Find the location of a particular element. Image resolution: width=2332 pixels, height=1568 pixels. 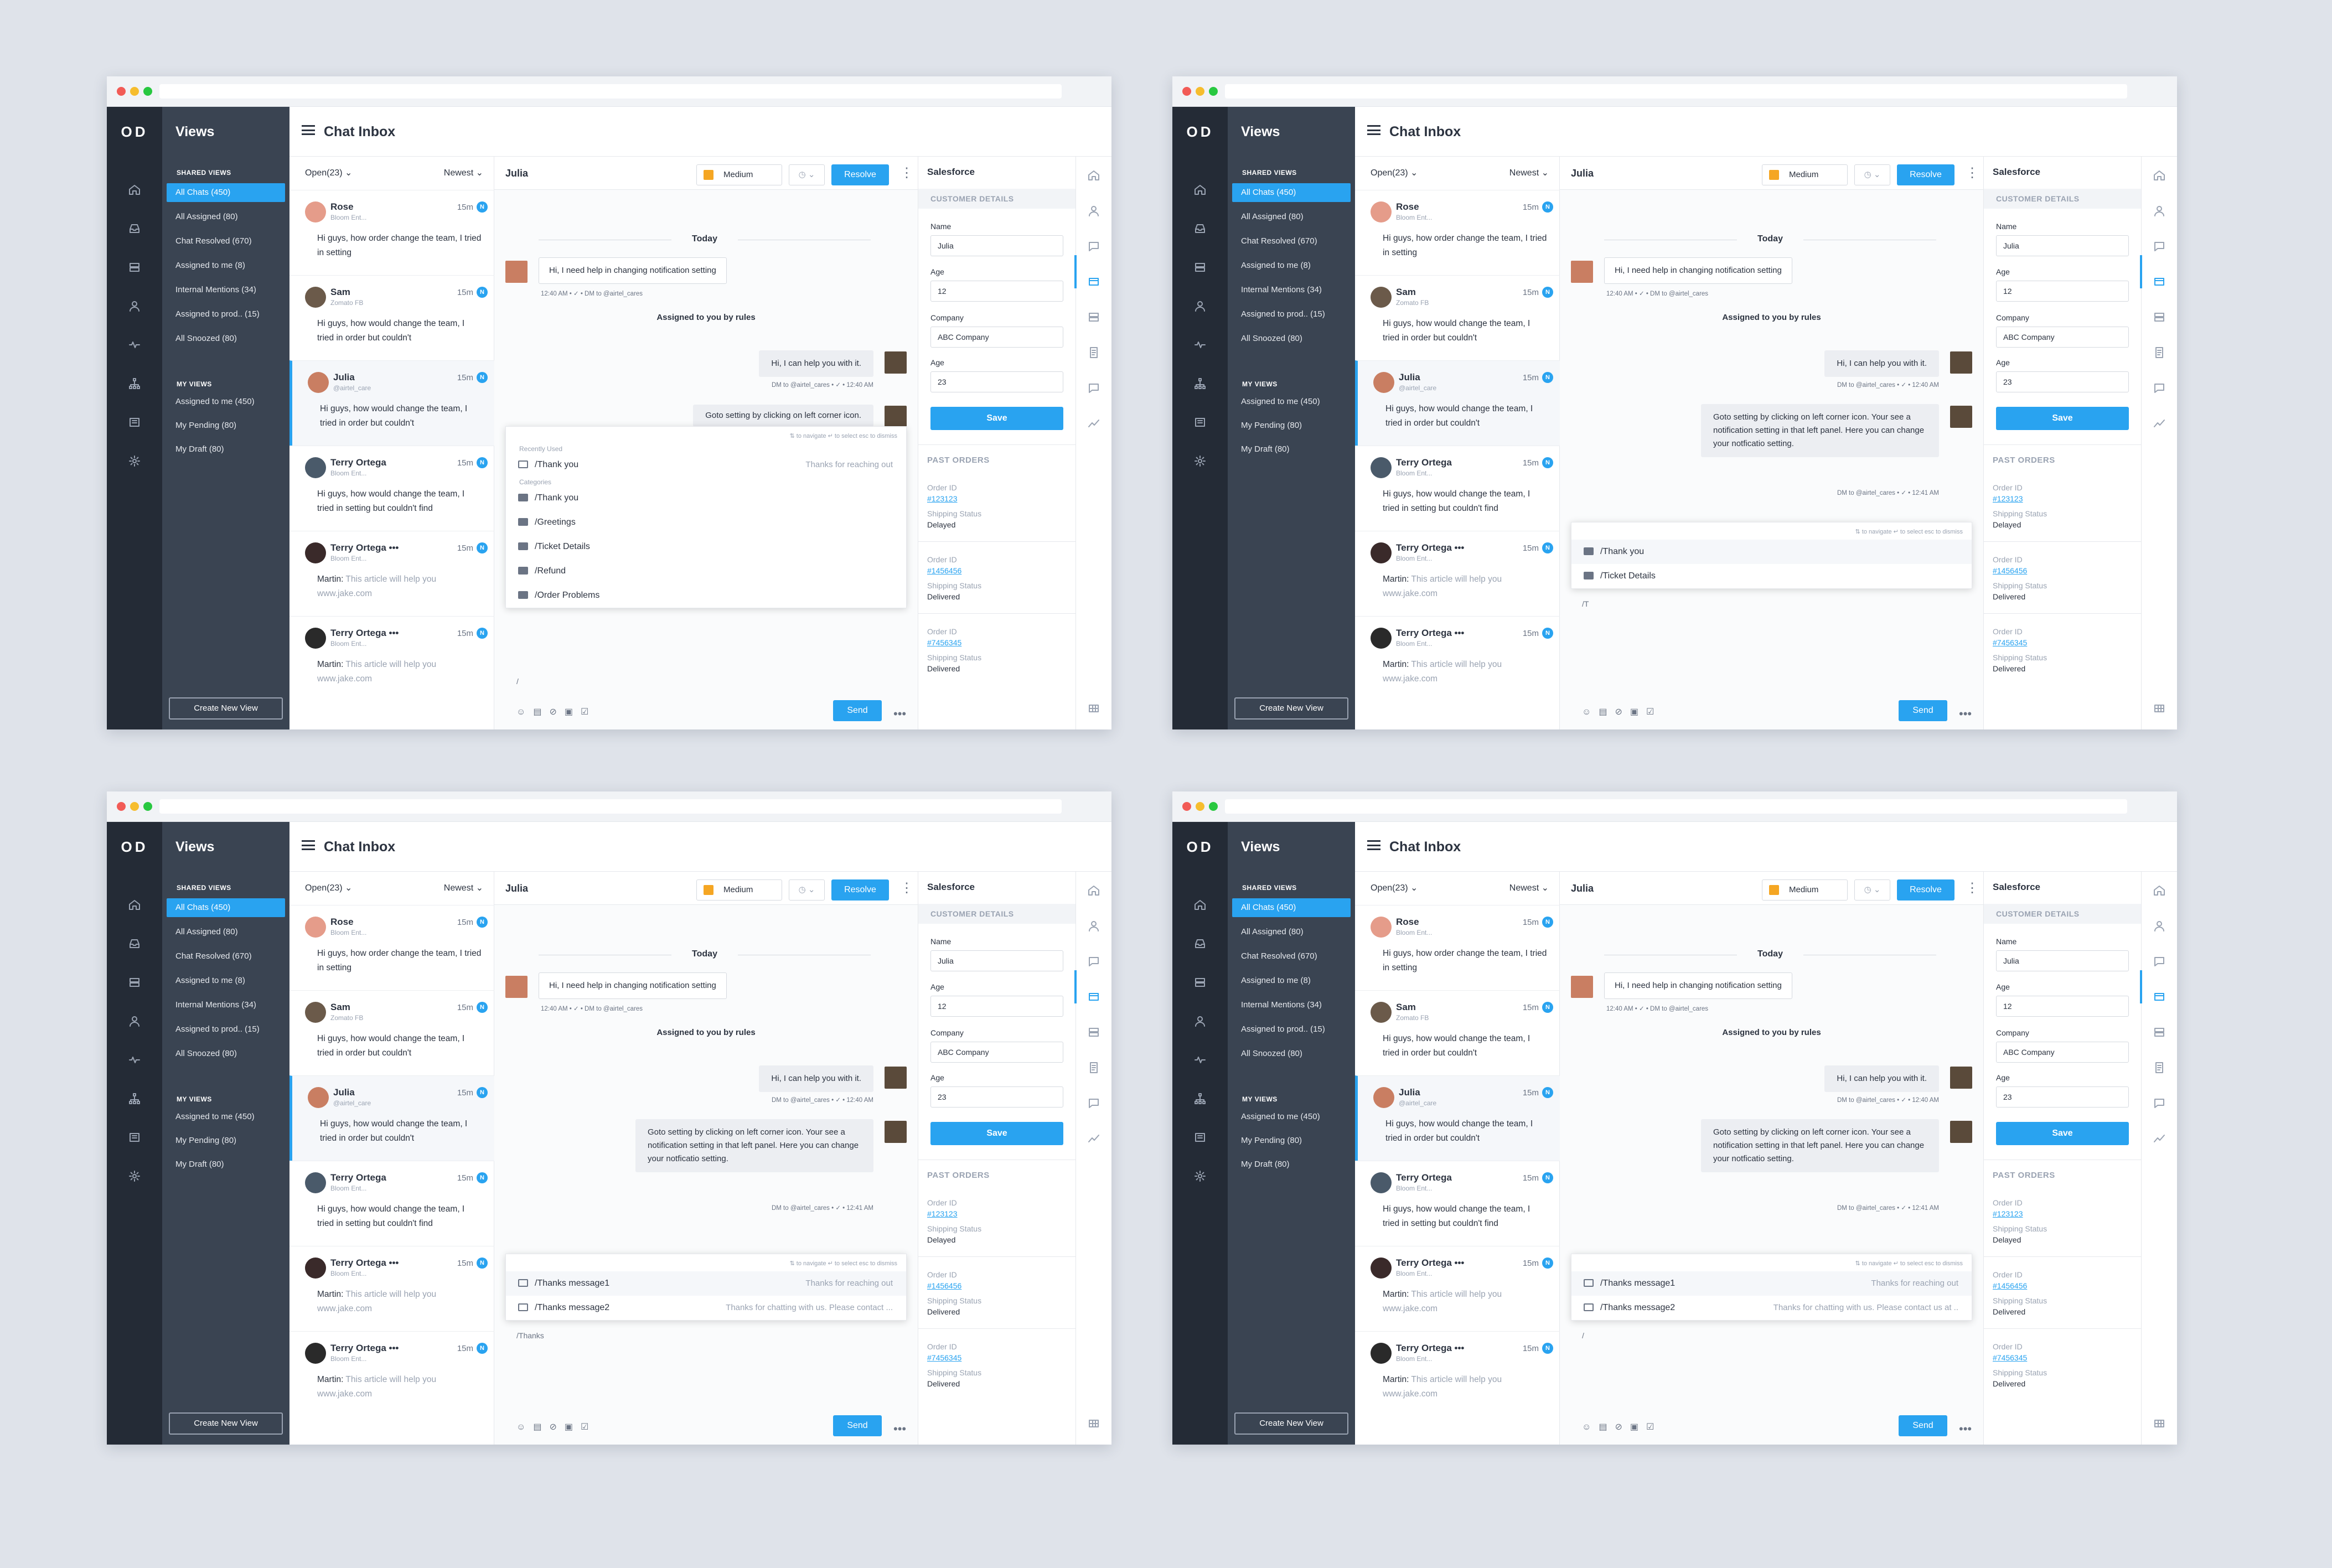

more-icon: ••• is located at coordinates (1965, 714).